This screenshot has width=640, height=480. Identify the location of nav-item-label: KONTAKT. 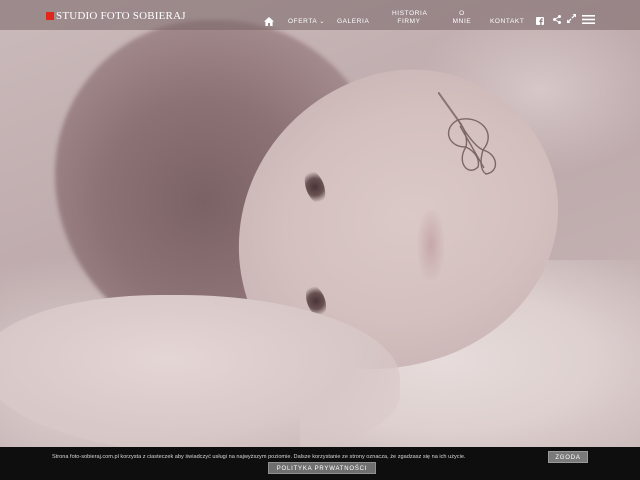
(507, 21).